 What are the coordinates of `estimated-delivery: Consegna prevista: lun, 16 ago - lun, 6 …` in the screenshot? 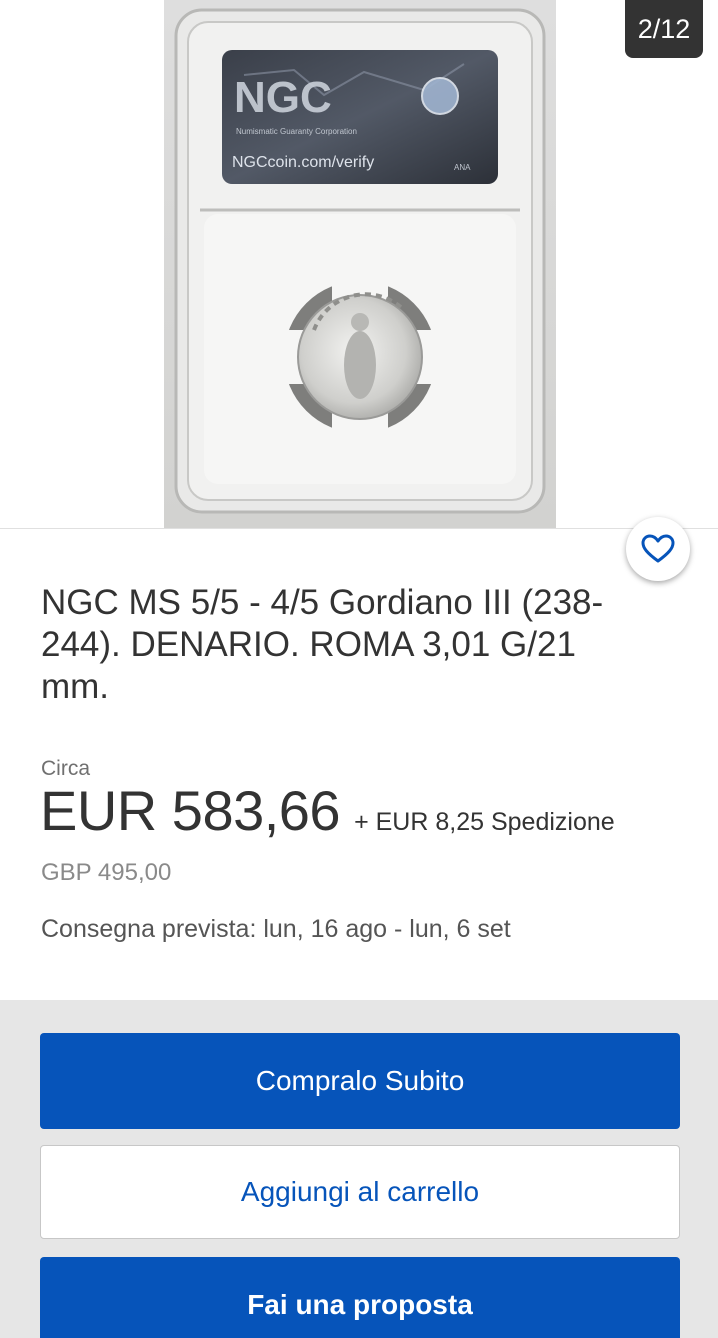 It's located at (276, 929).